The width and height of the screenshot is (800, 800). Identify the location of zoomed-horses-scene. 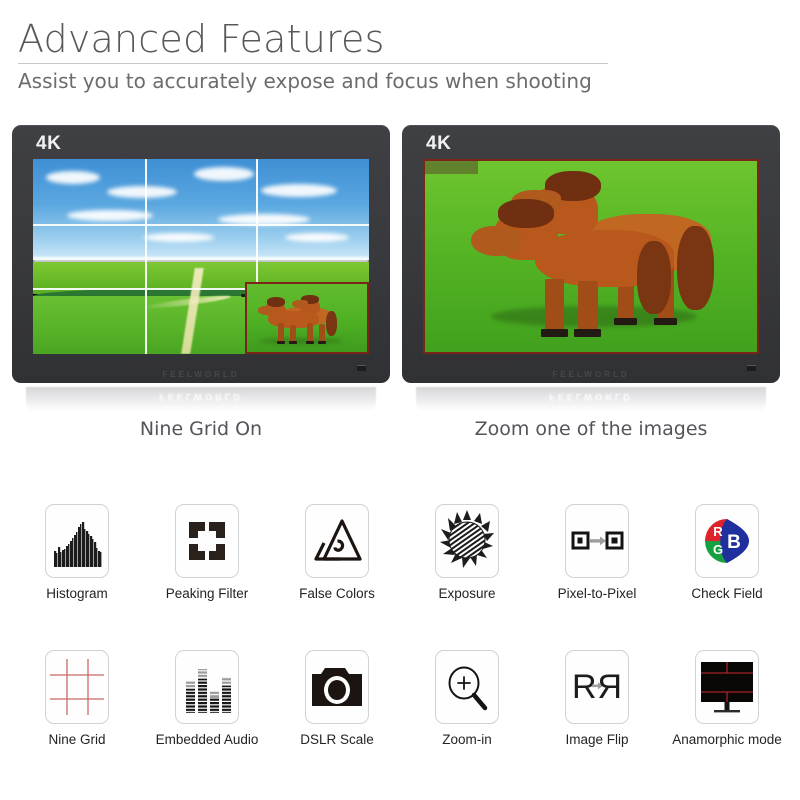
(306, 317).